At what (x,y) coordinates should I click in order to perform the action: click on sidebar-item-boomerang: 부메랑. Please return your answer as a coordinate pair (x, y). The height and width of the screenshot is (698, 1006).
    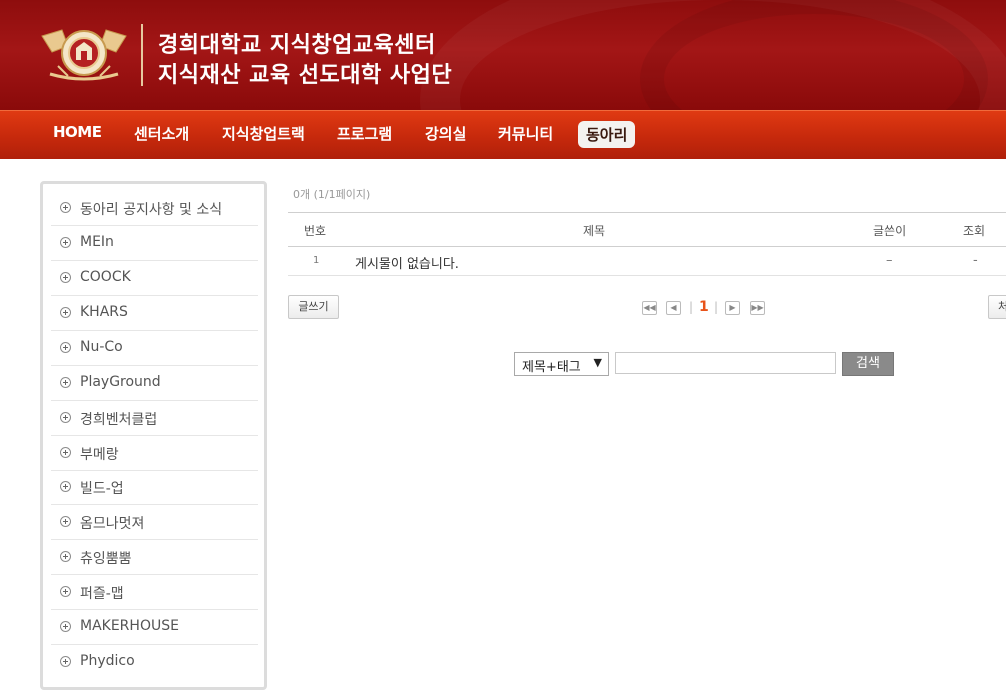
    Looking at the image, I should click on (154, 453).